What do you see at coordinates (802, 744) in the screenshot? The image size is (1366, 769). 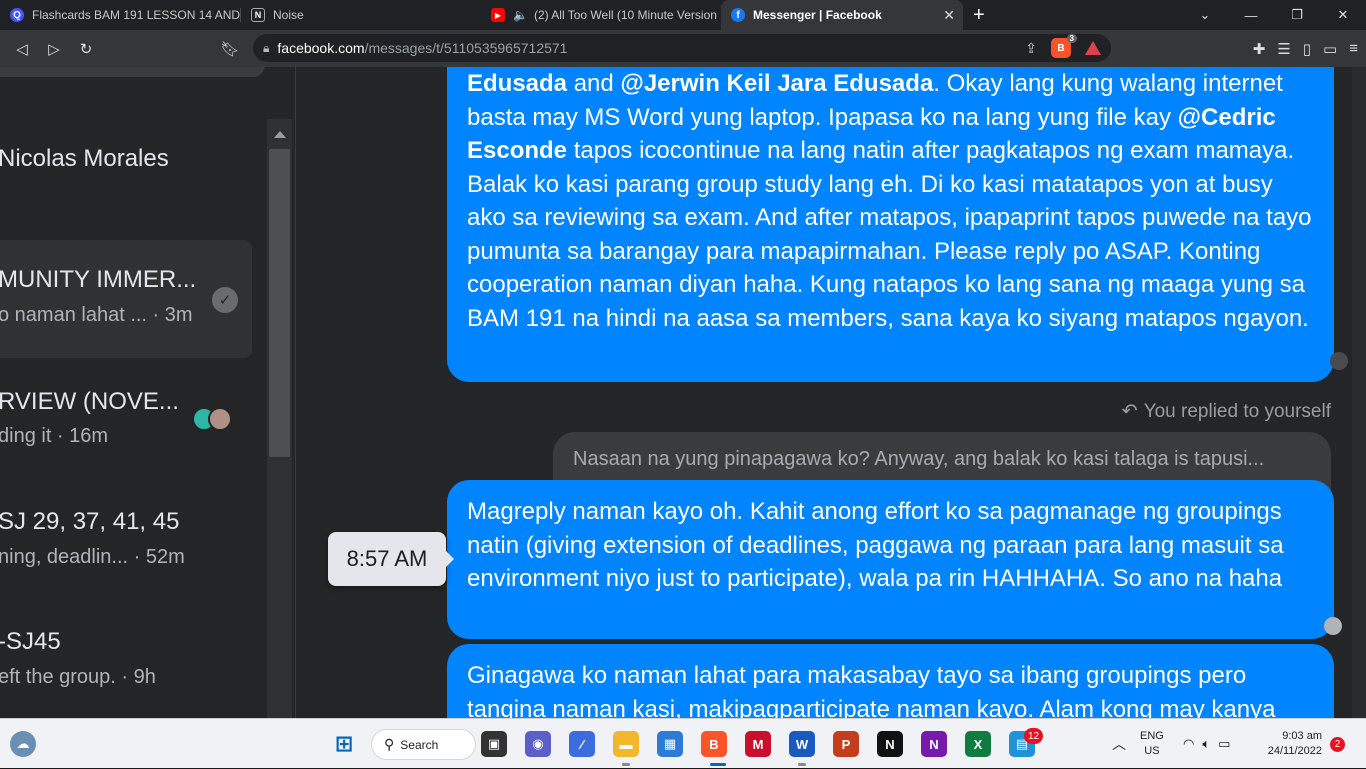 I see `word-icon: W` at bounding box center [802, 744].